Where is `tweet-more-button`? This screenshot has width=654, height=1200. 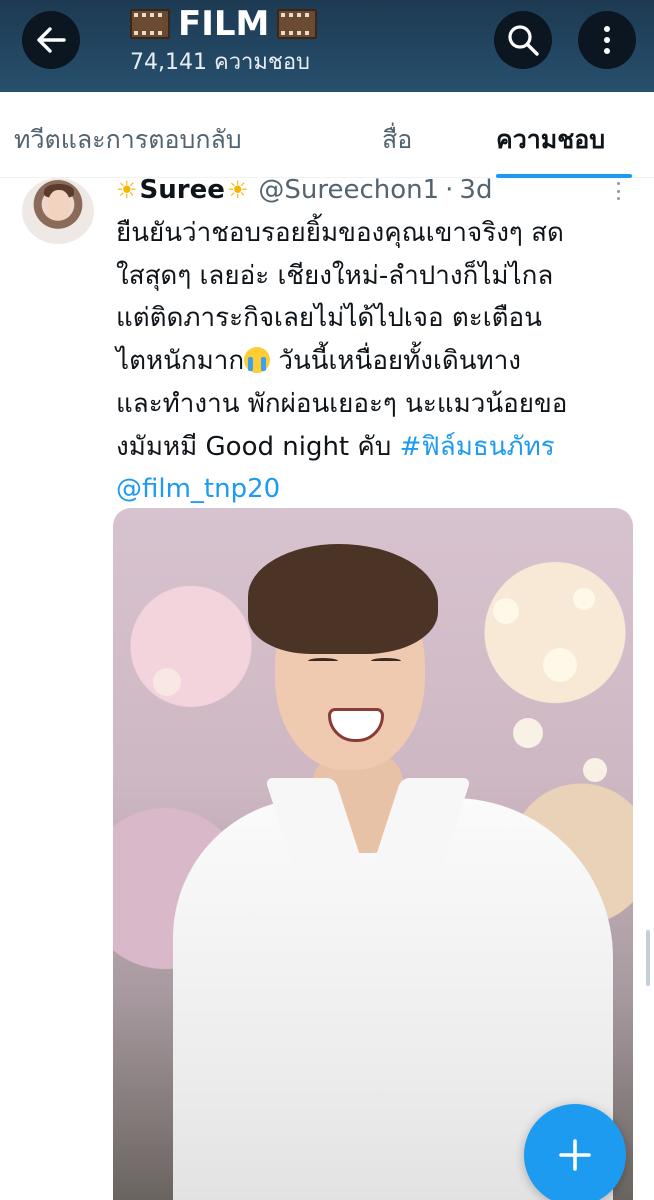 tweet-more-button is located at coordinates (618, 191).